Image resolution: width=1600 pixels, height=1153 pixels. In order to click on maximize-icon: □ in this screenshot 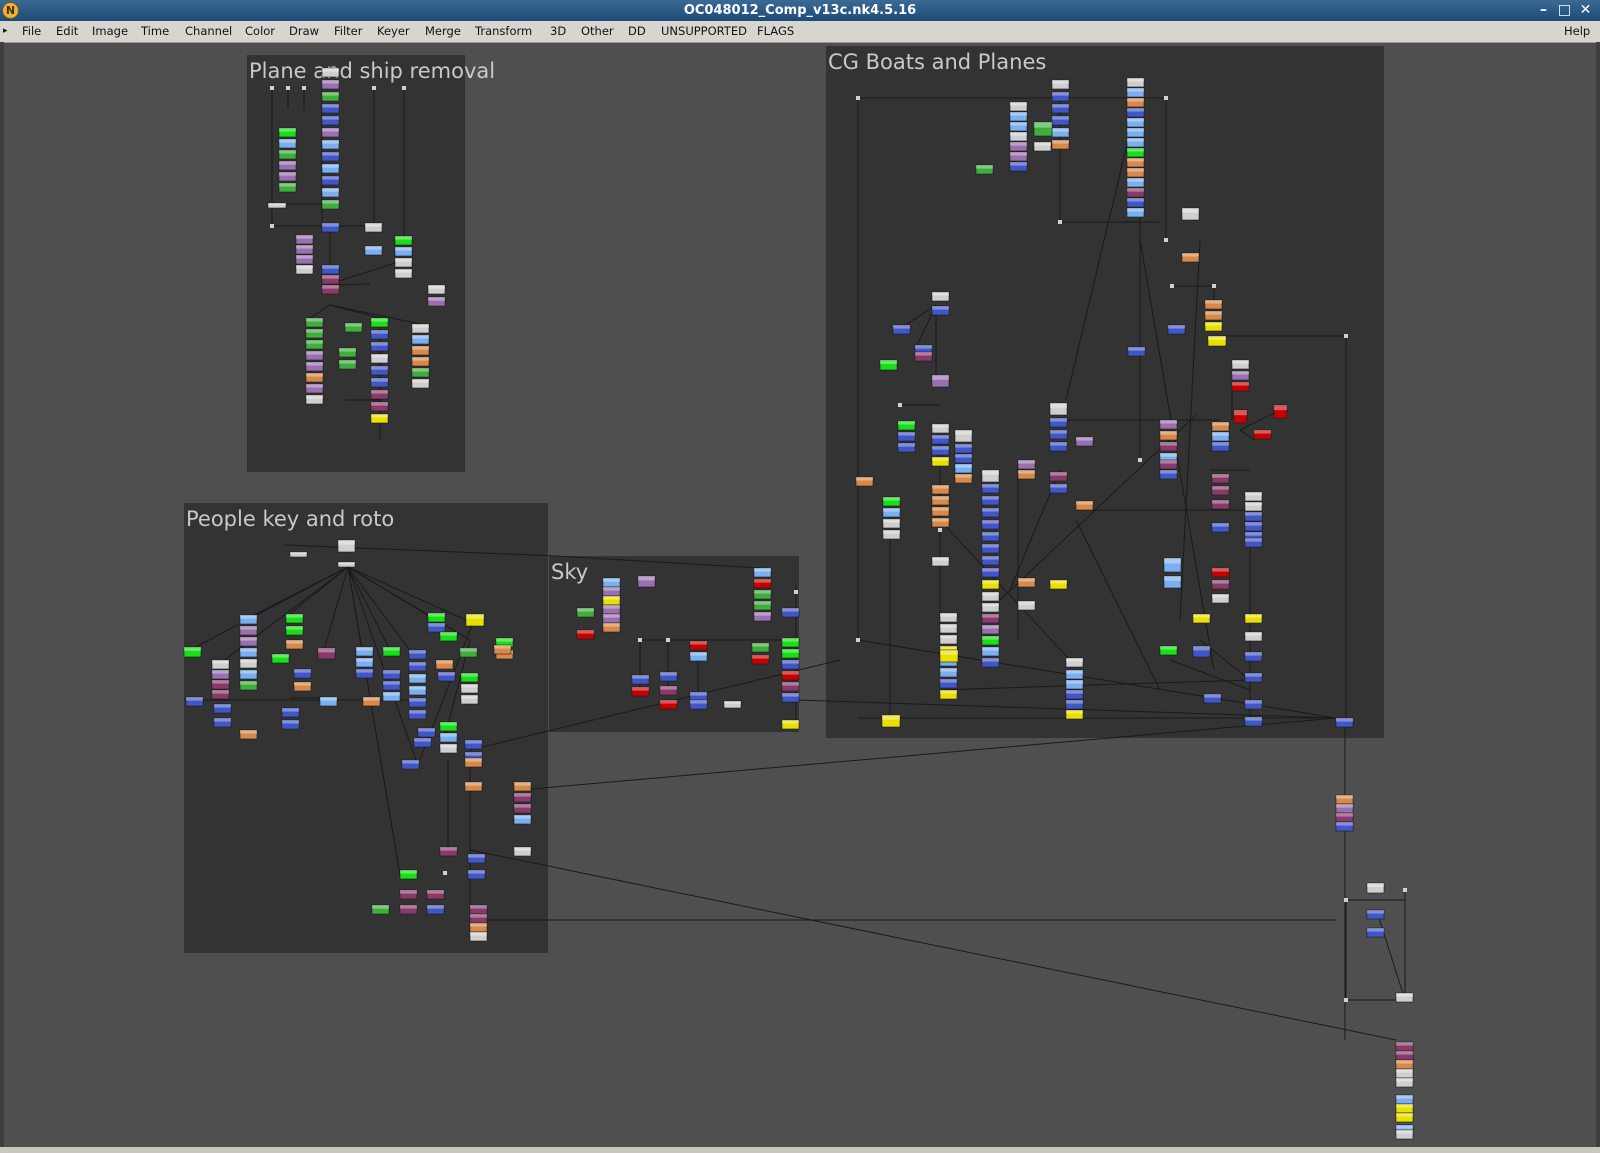, I will do `click(1564, 10)`.